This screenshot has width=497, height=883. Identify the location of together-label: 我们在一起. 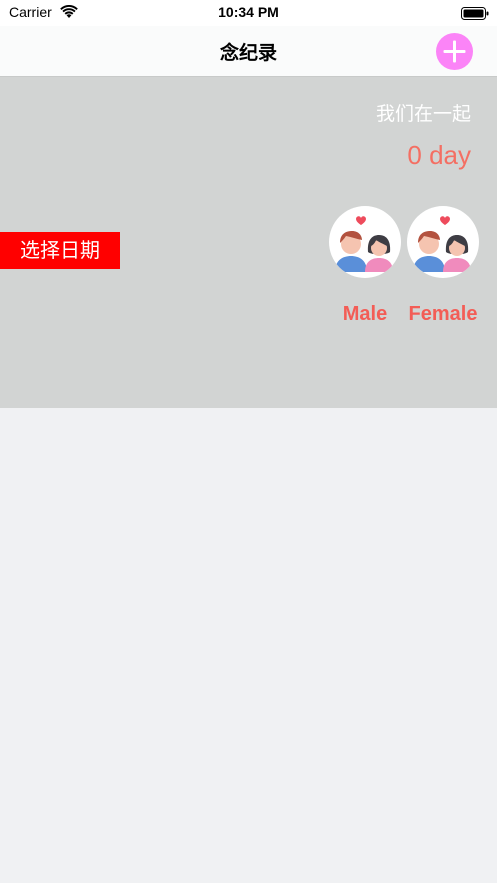
(423, 114).